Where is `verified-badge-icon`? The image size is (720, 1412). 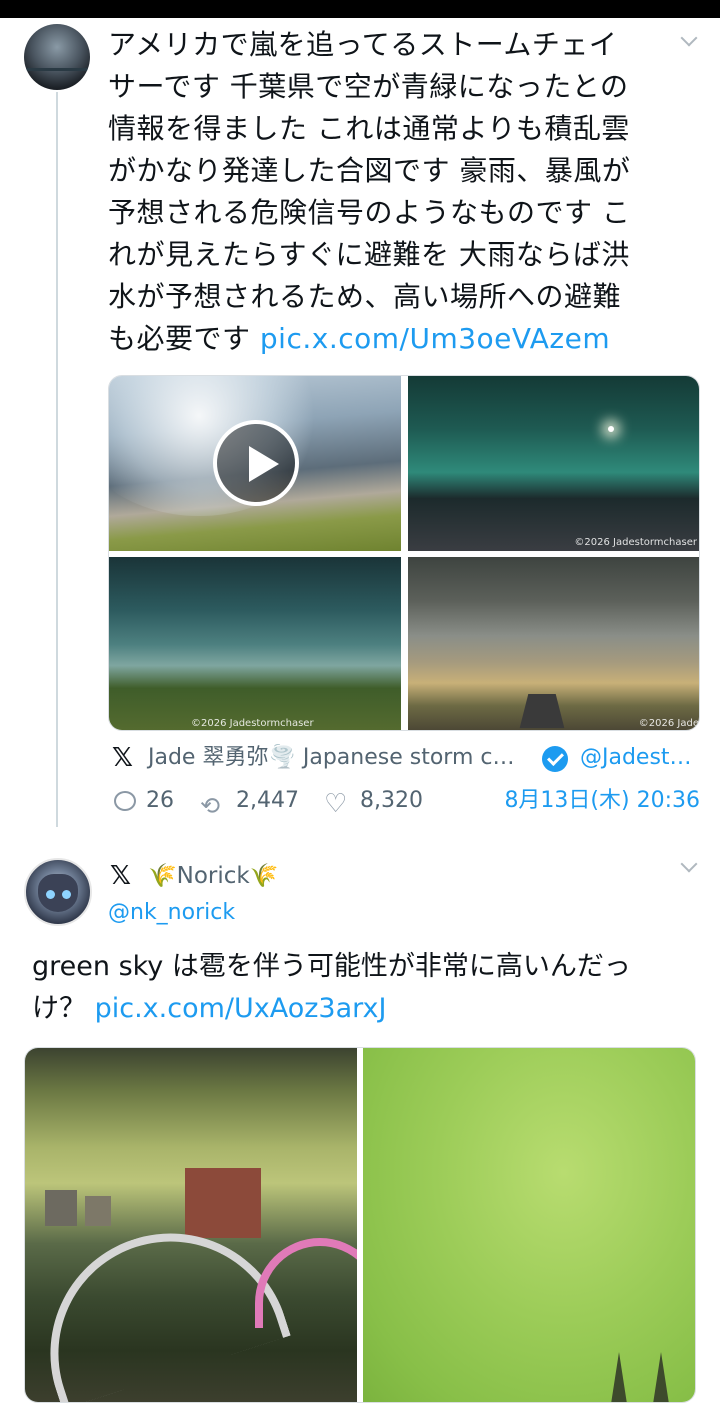 verified-badge-icon is located at coordinates (555, 759).